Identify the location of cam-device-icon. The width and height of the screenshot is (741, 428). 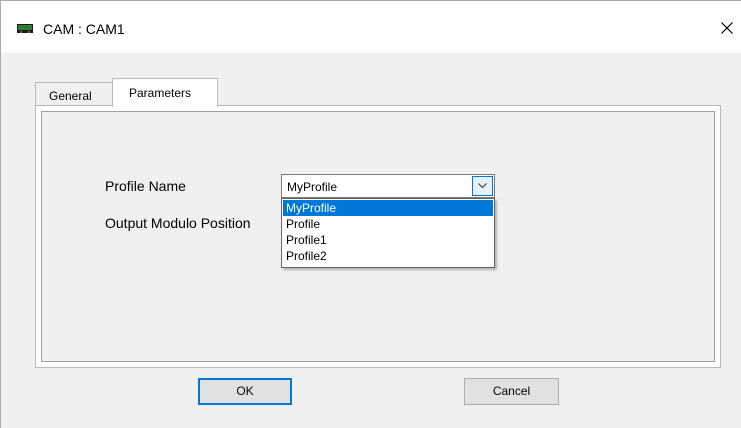
(25, 28).